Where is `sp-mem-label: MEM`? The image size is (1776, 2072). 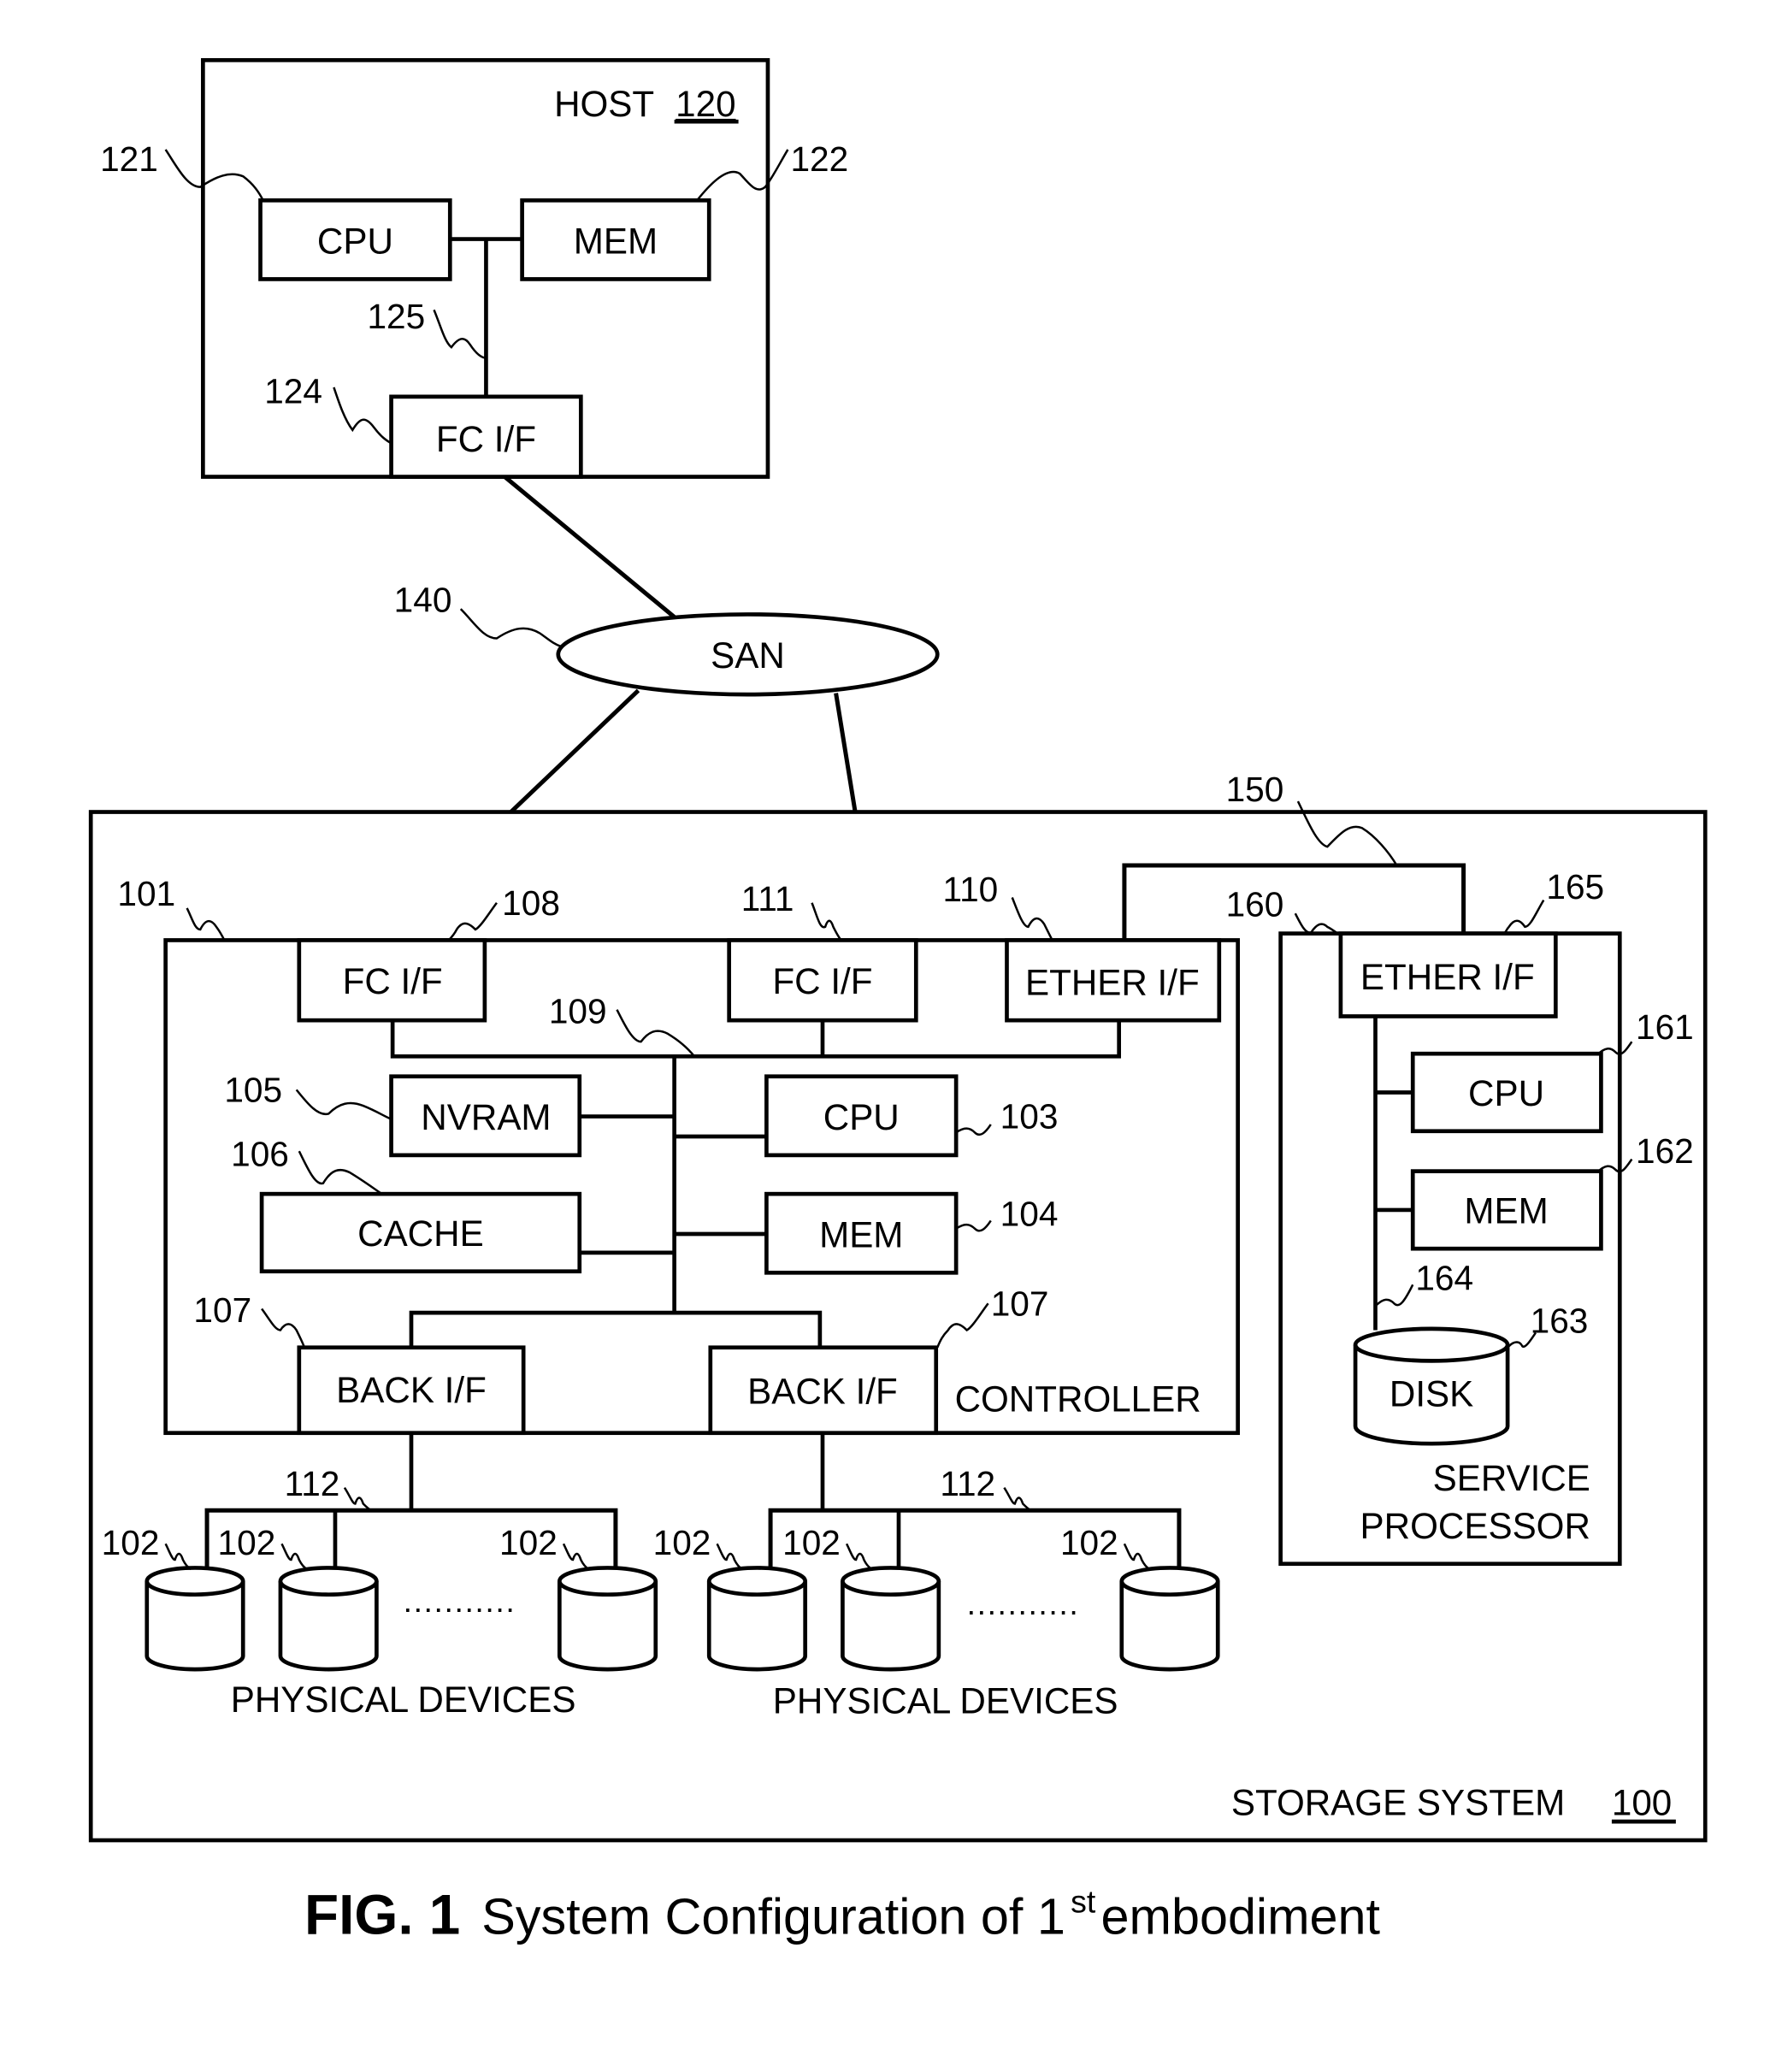
sp-mem-label: MEM is located at coordinates (1506, 1211).